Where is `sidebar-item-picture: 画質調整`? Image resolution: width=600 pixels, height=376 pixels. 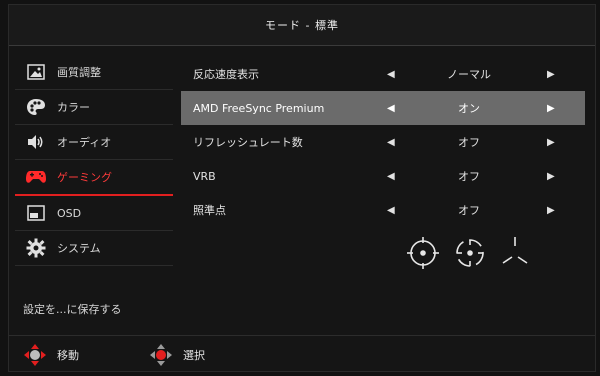
sidebar-item-picture: 画質調整 is located at coordinates (94, 72).